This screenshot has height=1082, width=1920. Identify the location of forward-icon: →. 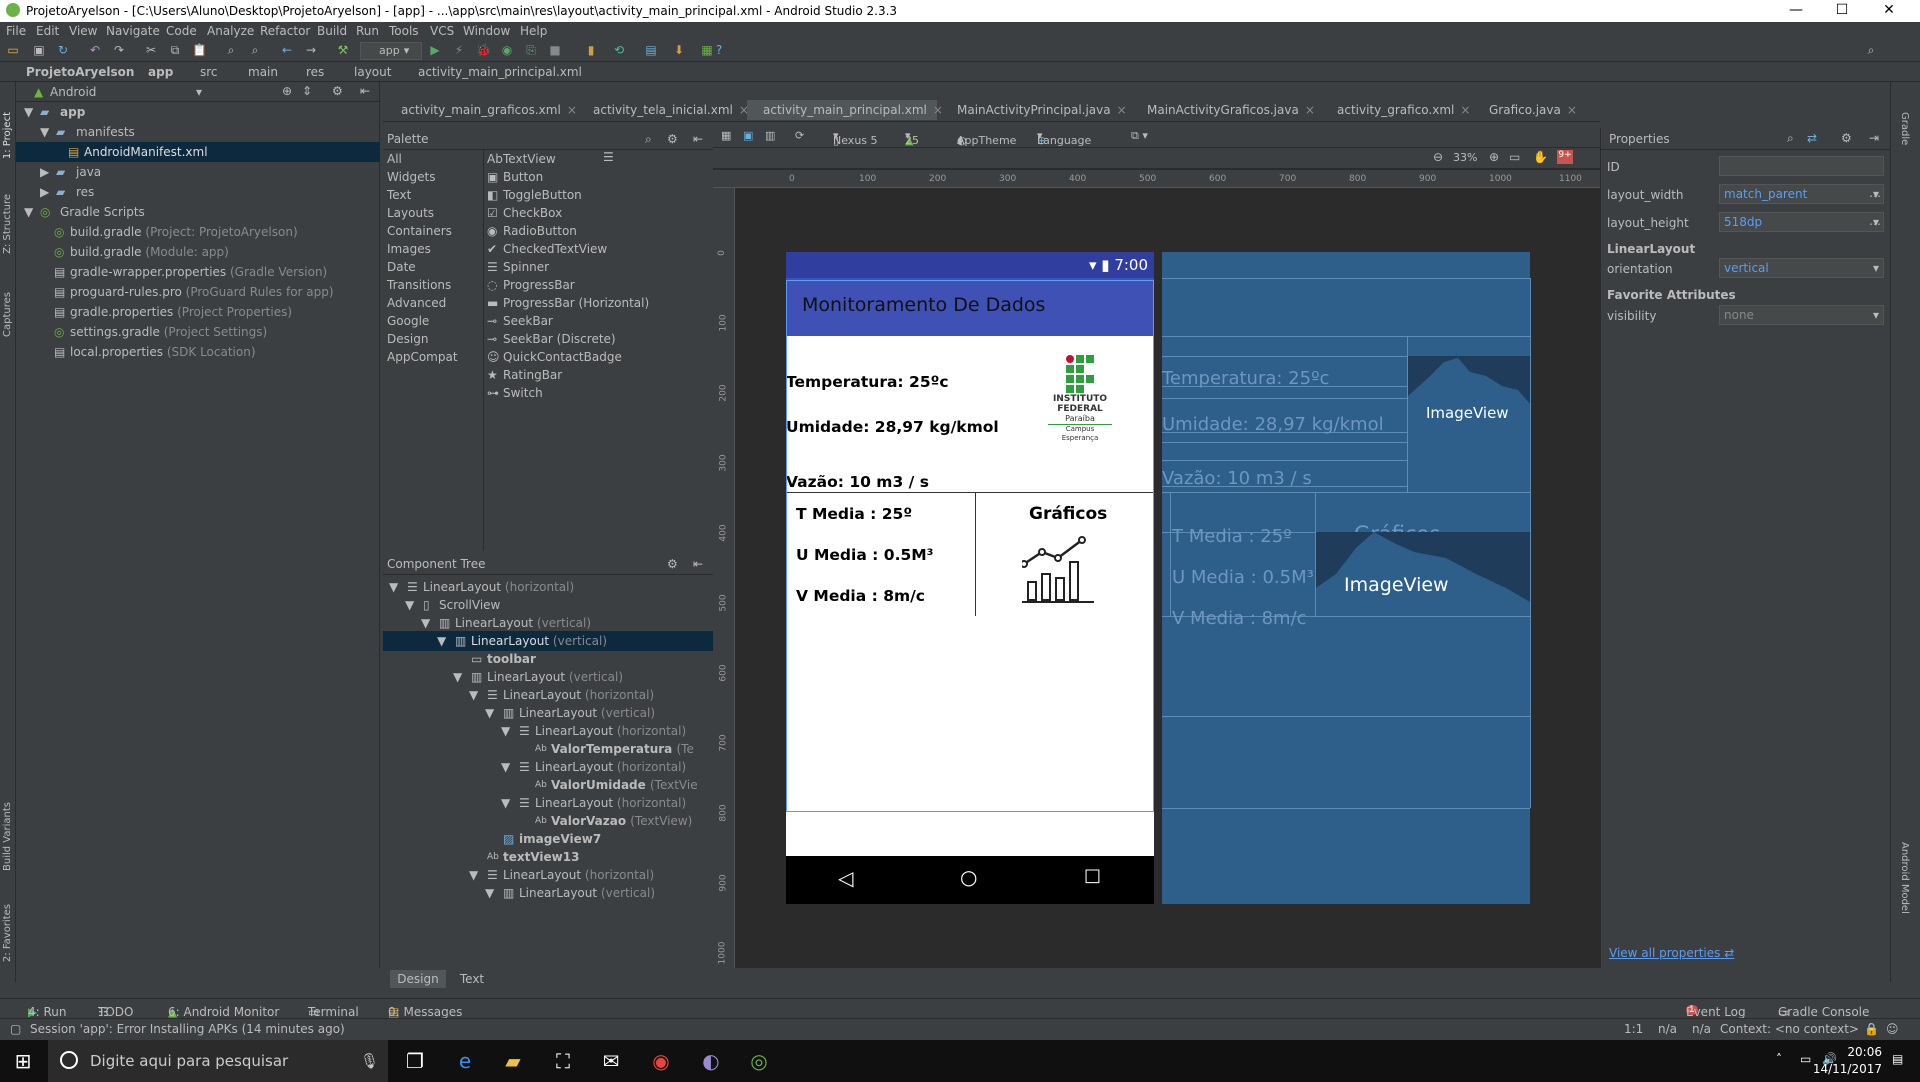
(311, 50).